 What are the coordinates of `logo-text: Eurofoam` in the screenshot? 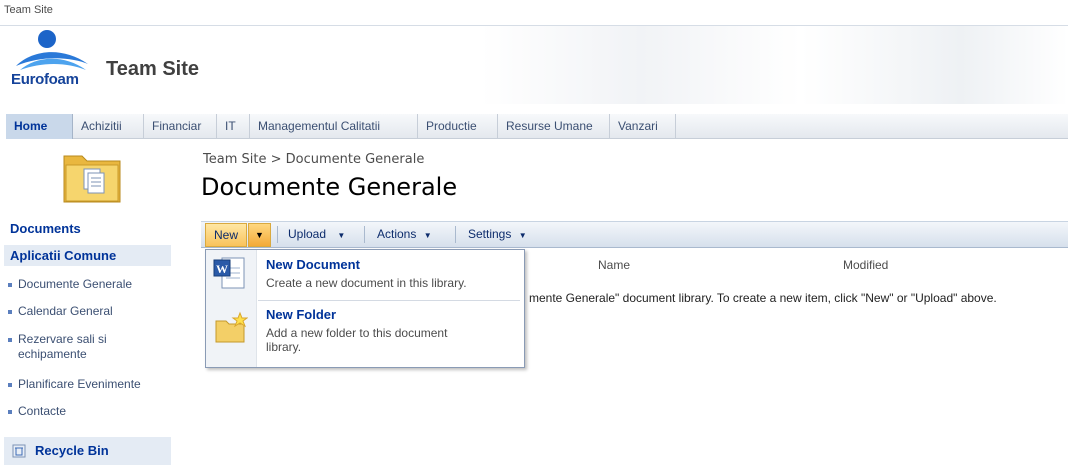 It's located at (45, 79).